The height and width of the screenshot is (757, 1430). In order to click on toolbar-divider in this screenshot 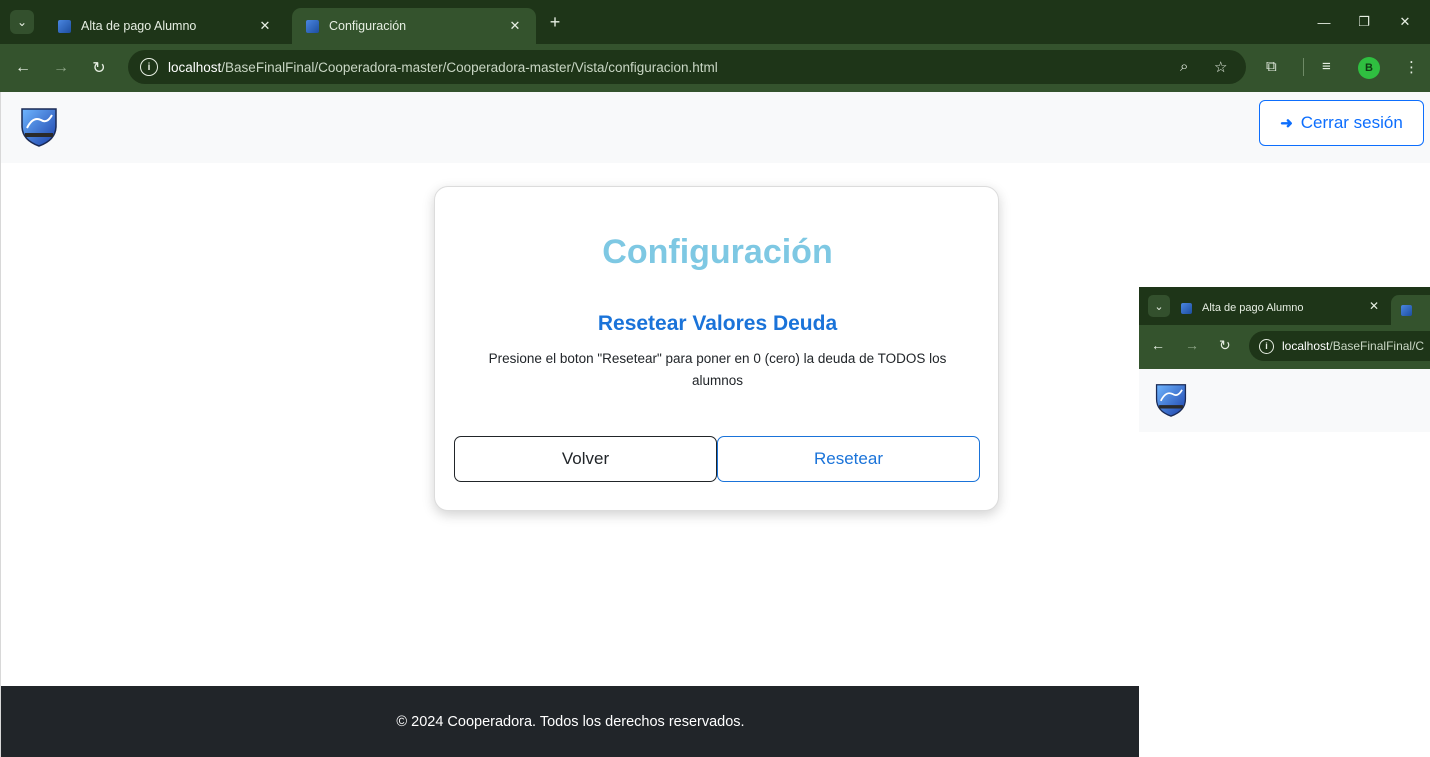, I will do `click(1303, 67)`.